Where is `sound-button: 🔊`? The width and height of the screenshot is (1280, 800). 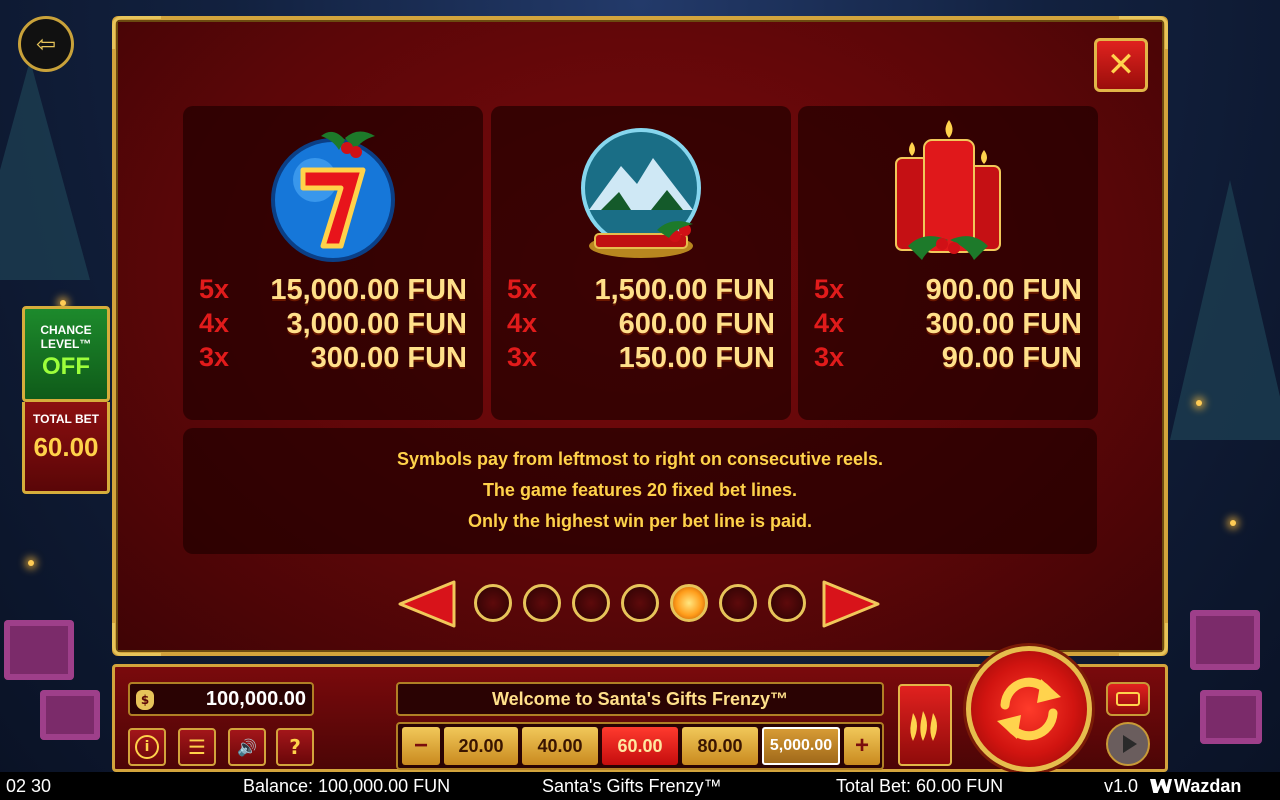 sound-button: 🔊 is located at coordinates (247, 747).